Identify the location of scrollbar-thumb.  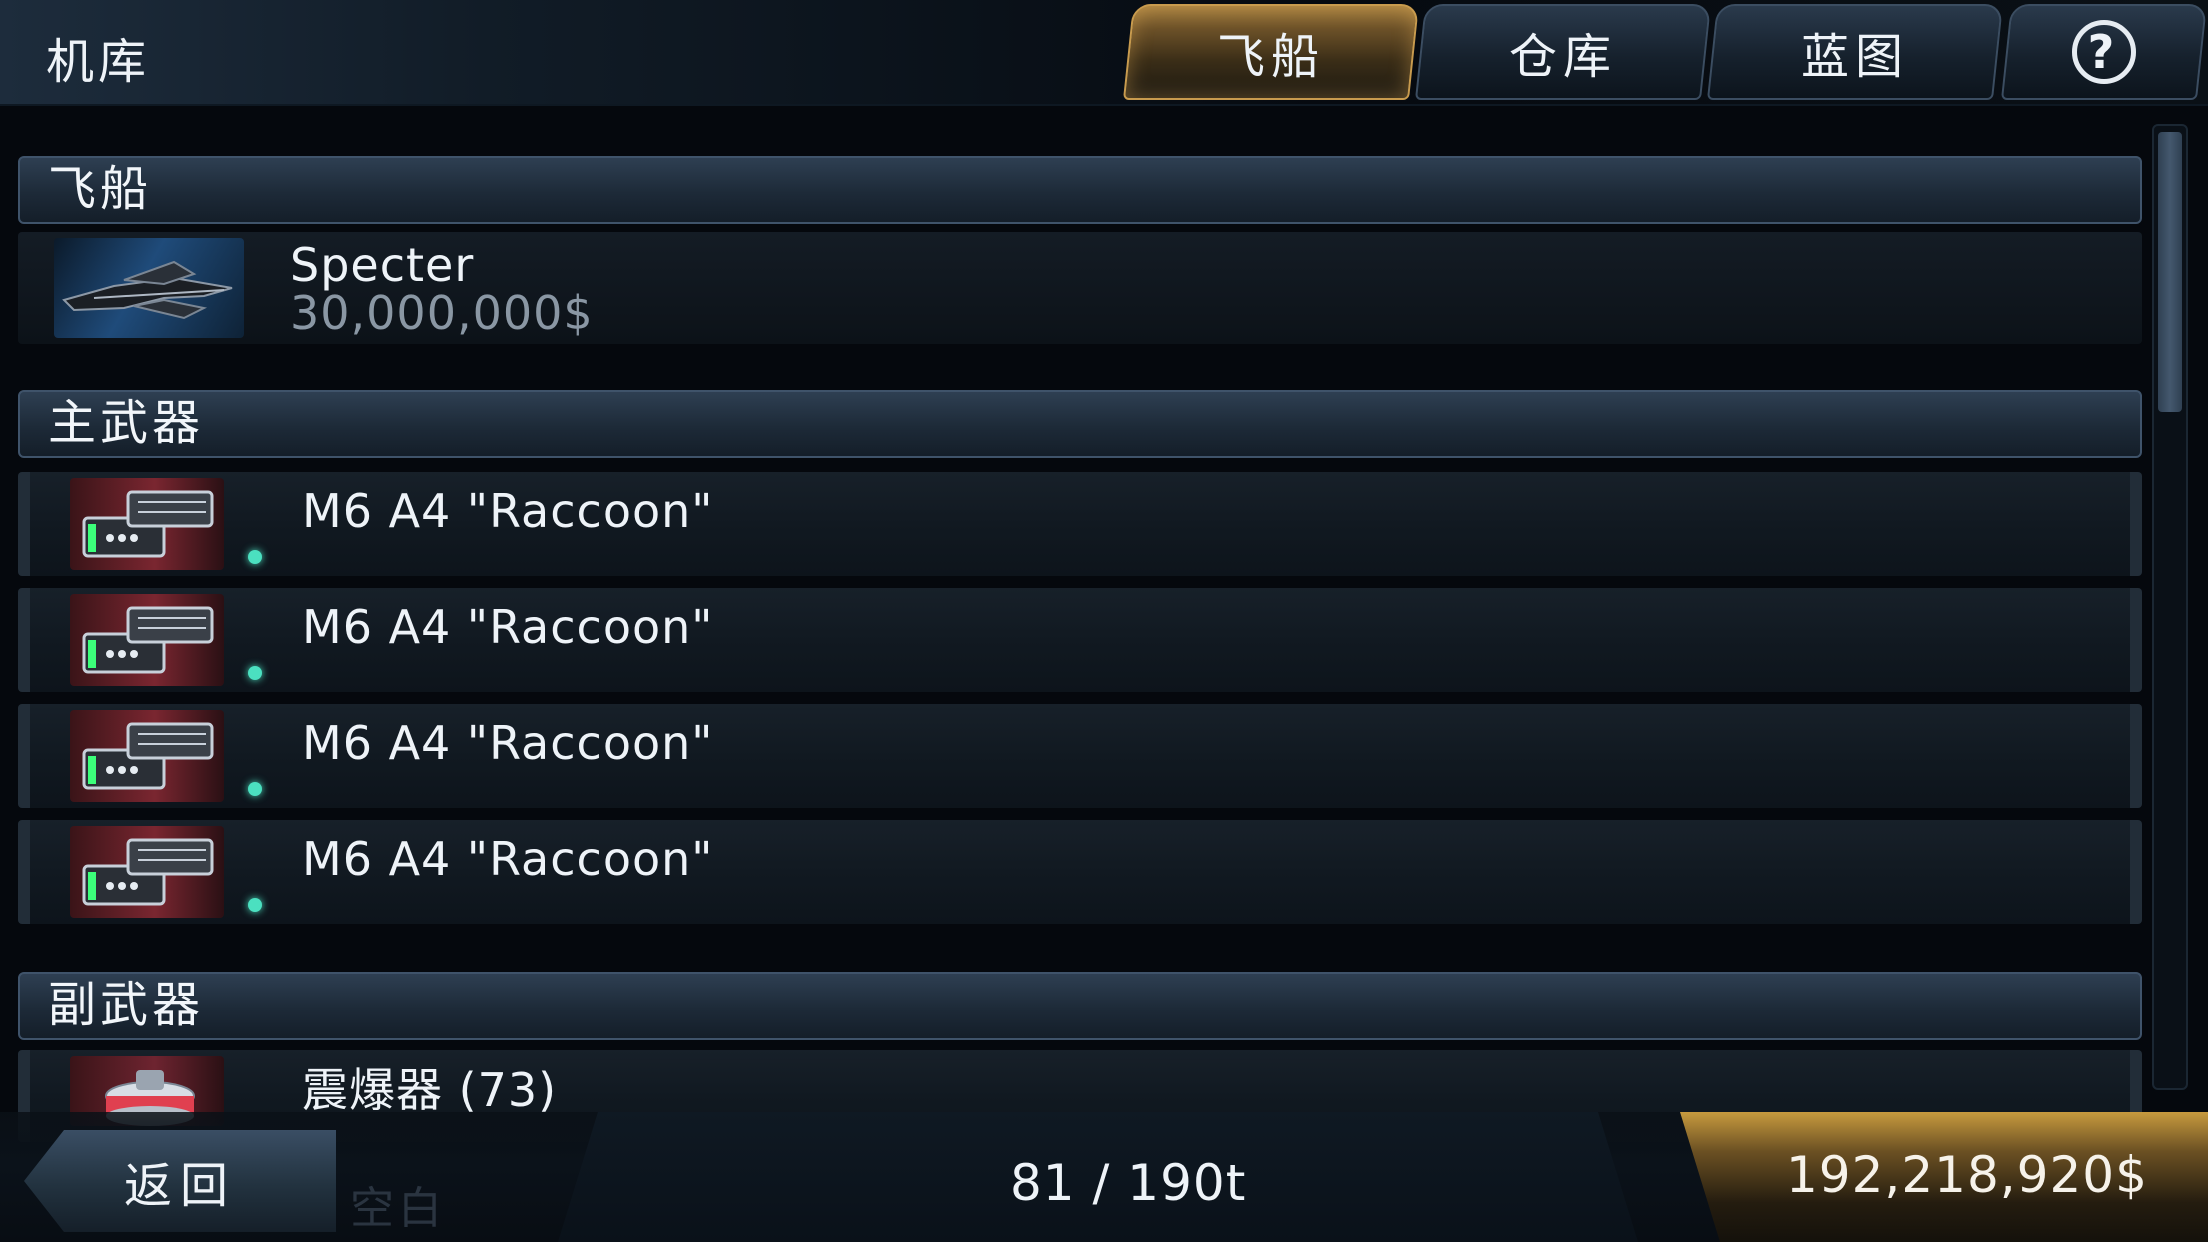
(2170, 272).